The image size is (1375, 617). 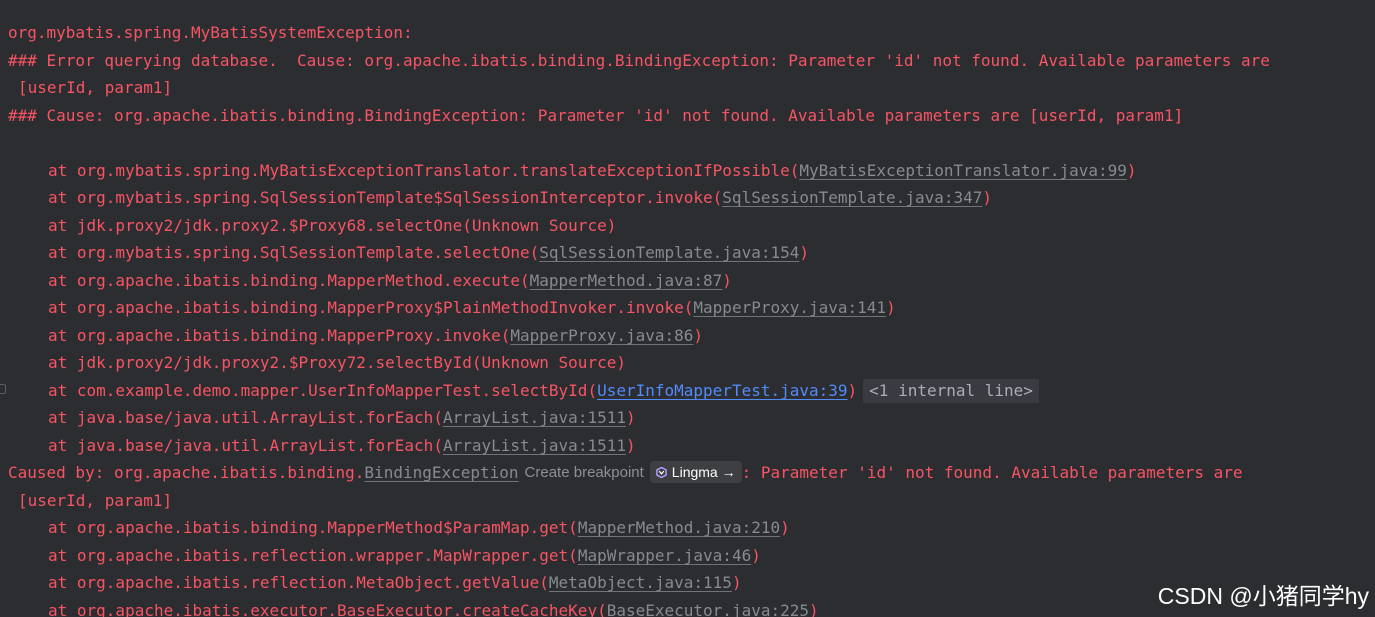 I want to click on source-link: MyBatisExceptionTranslator.java:99, so click(x=963, y=170).